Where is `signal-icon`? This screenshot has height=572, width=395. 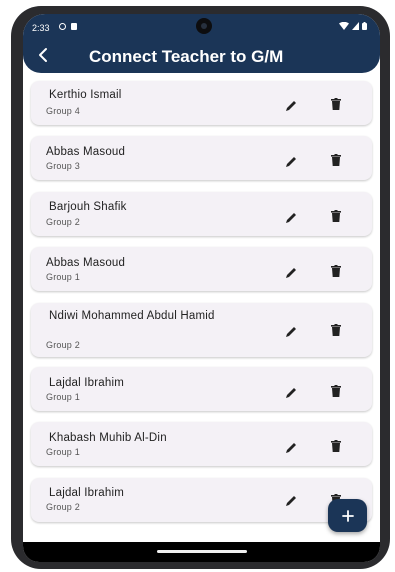 signal-icon is located at coordinates (355, 26).